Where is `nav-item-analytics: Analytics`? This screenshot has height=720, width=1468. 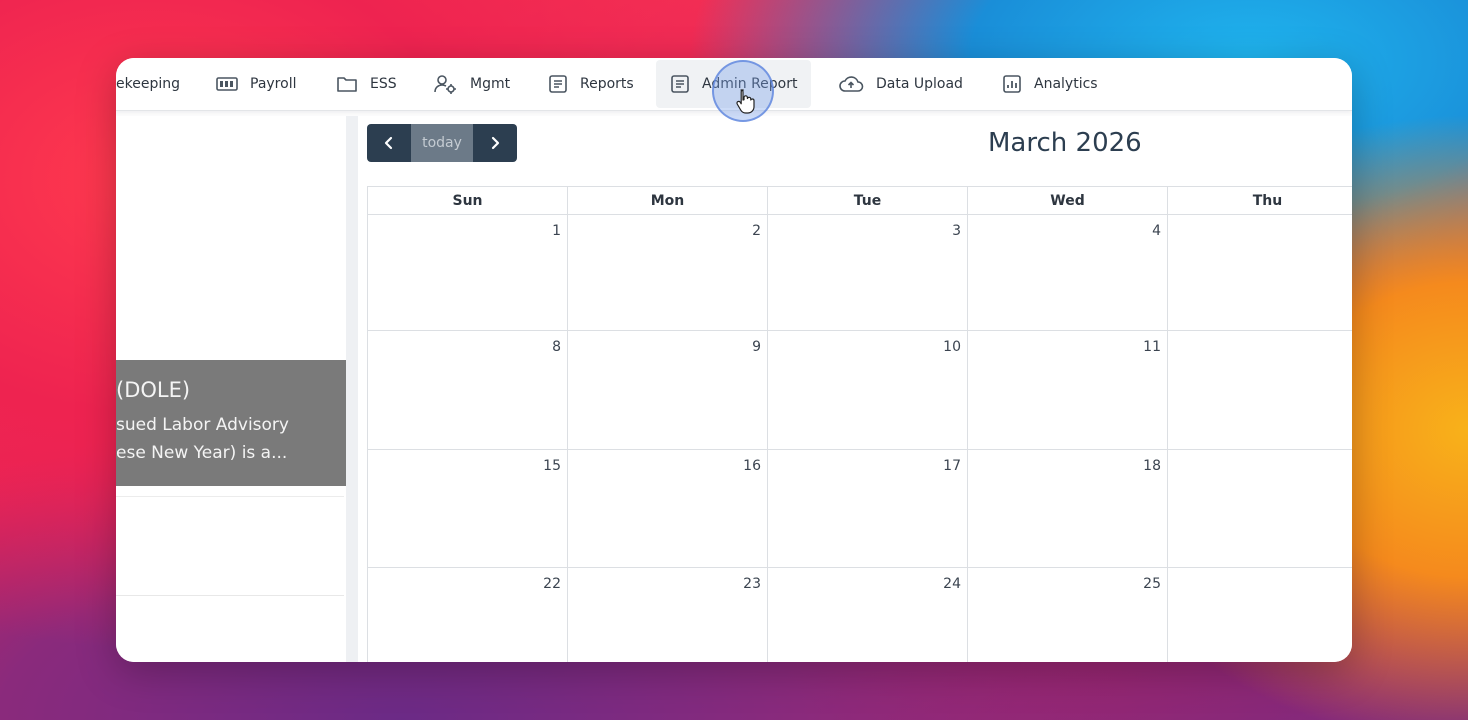 nav-item-analytics: Analytics is located at coordinates (1050, 84).